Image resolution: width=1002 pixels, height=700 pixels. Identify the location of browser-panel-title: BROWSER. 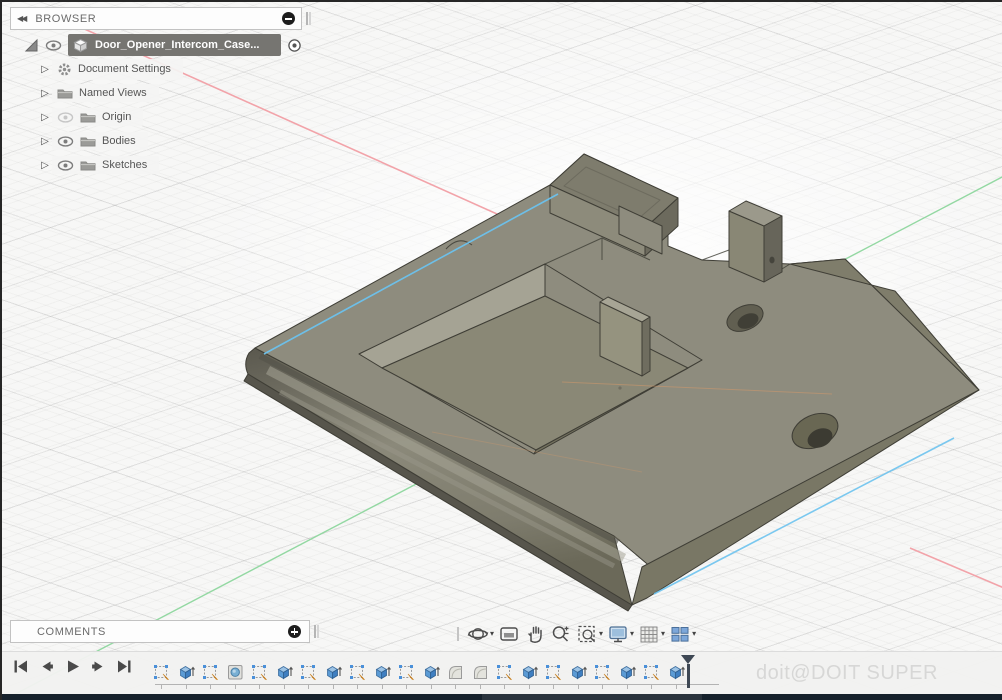
(66, 18).